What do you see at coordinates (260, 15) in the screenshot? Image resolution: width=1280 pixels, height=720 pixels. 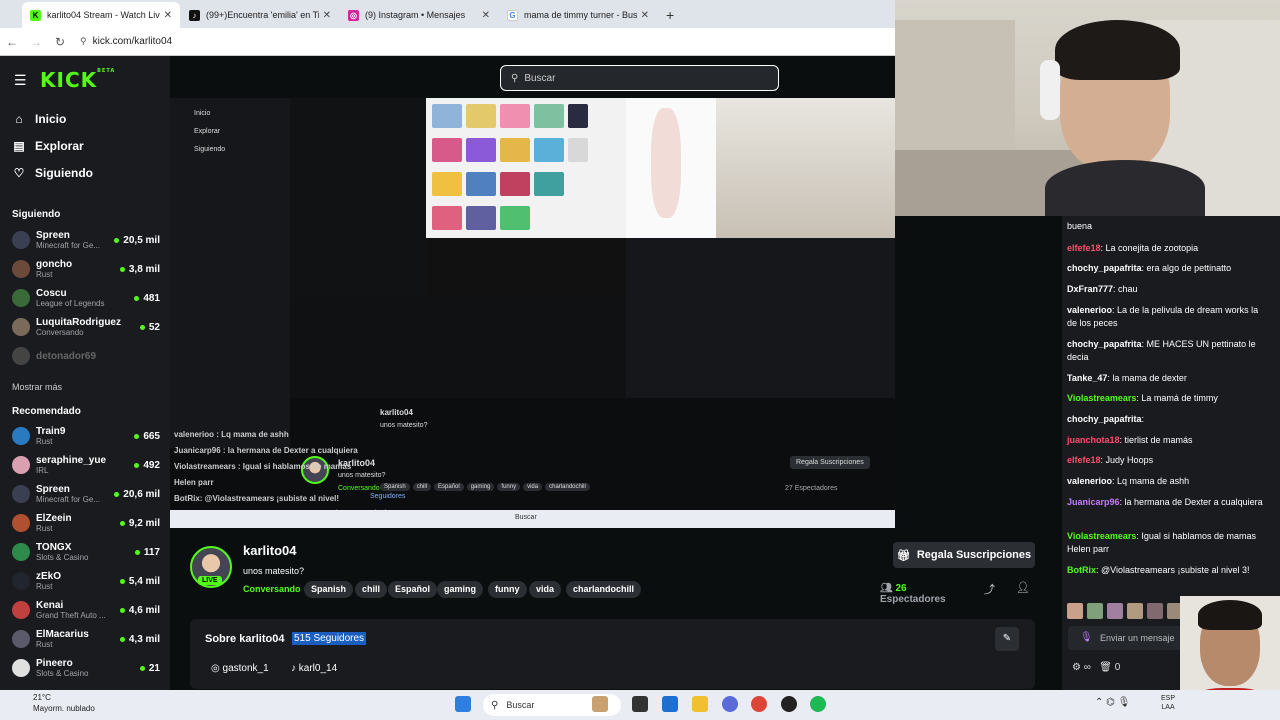 I see `browser-tab-tiktok: ♪ (99+)Encuentra 'emilia' en TikTok ✕` at bounding box center [260, 15].